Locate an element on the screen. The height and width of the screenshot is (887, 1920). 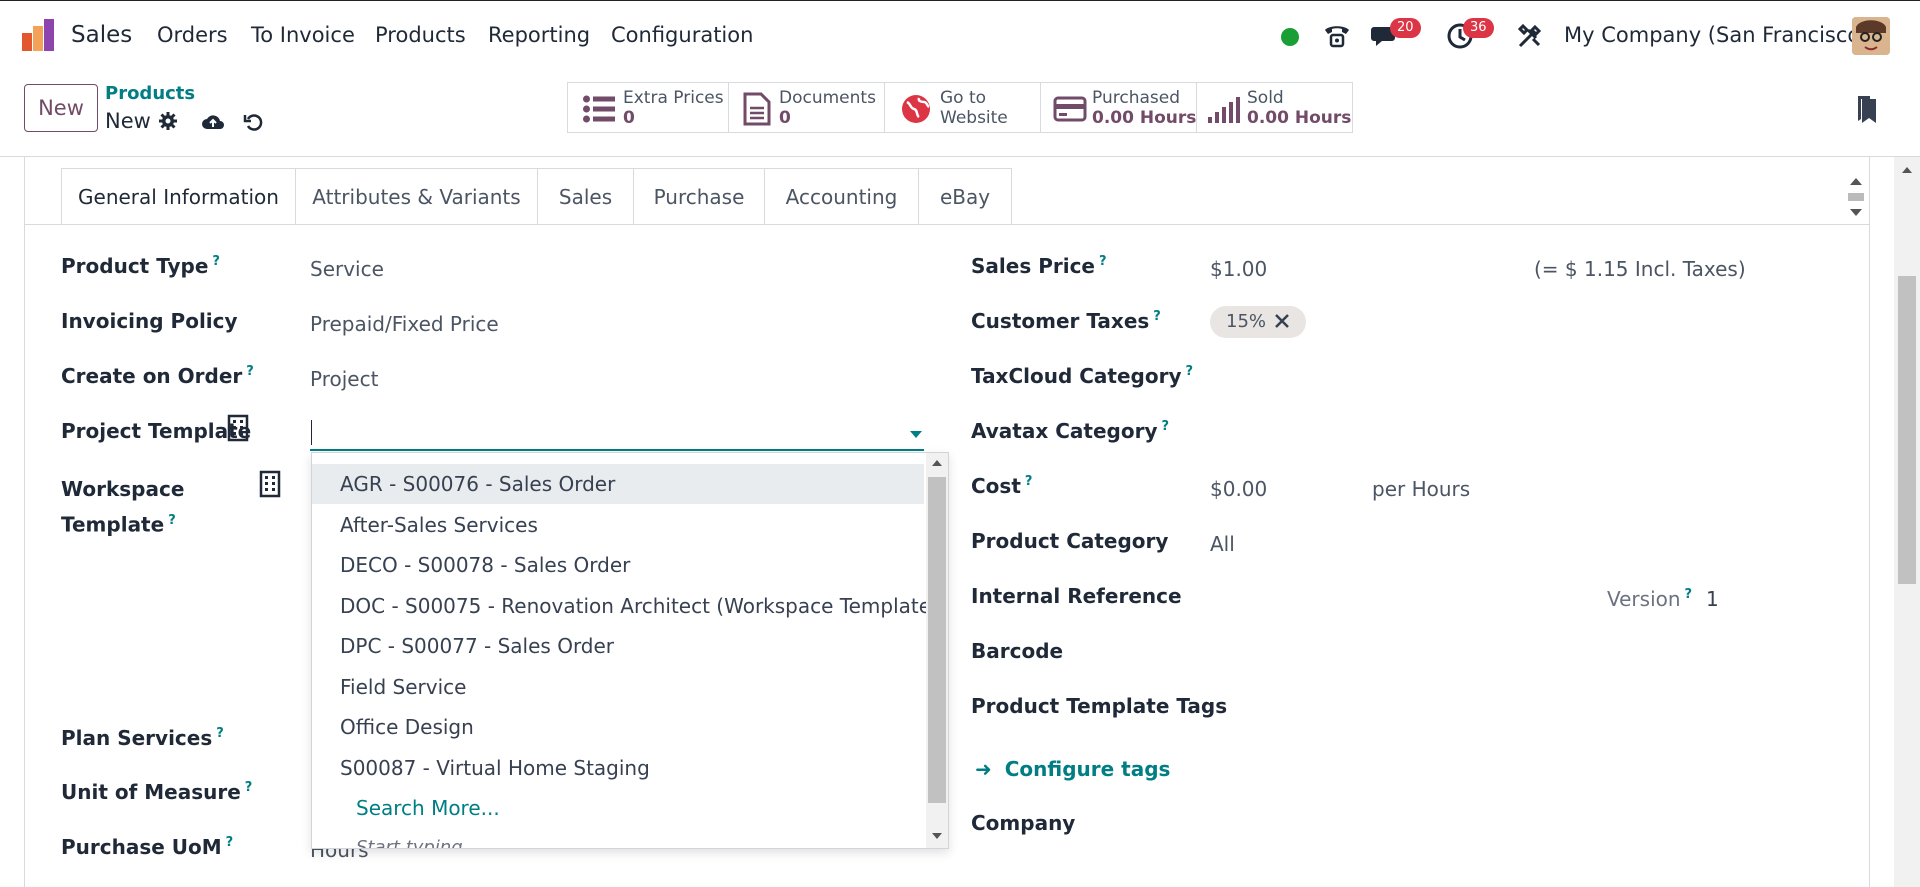
document-icon is located at coordinates (757, 111).